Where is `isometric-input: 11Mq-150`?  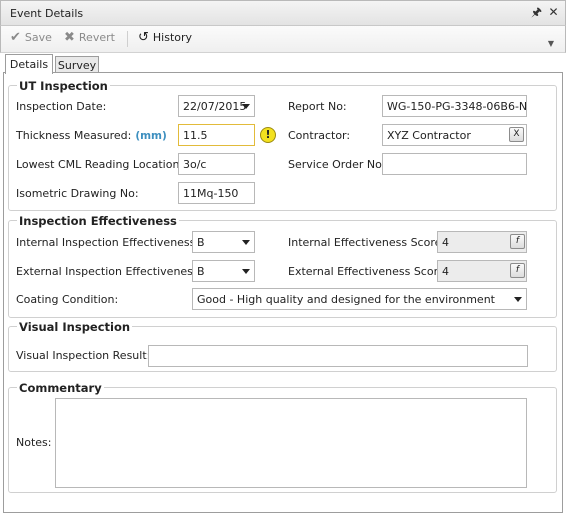
isometric-input: 11Mq-150 is located at coordinates (216, 193).